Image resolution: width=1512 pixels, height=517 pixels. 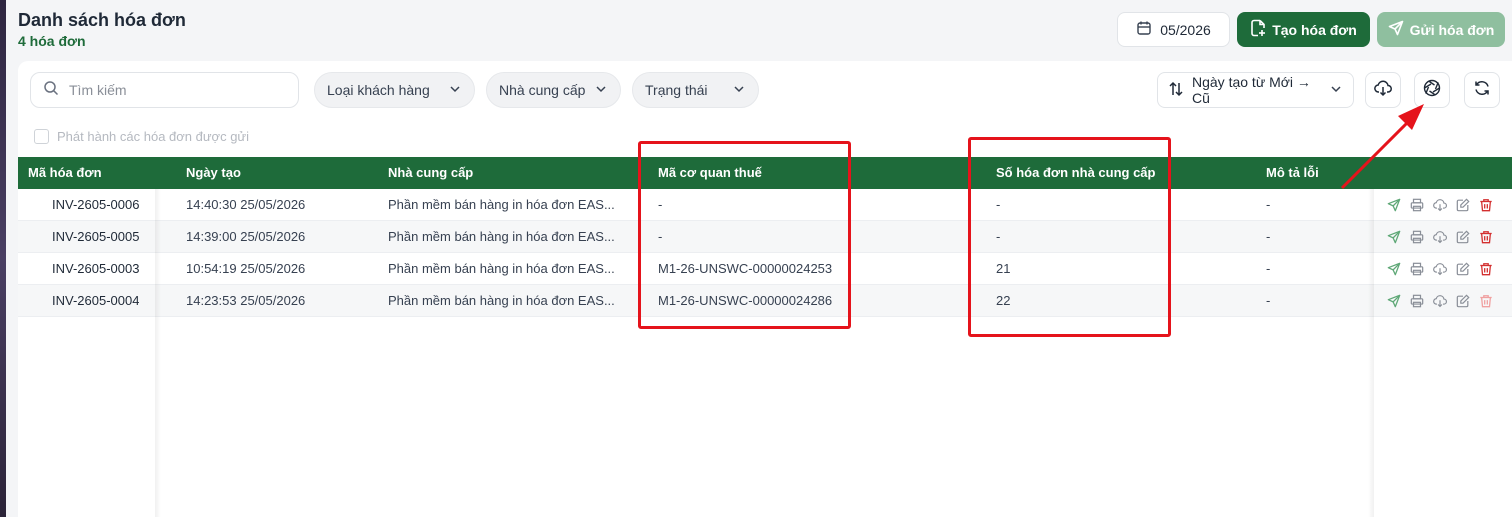 What do you see at coordinates (1382, 147) in the screenshot?
I see `annotation-arrow` at bounding box center [1382, 147].